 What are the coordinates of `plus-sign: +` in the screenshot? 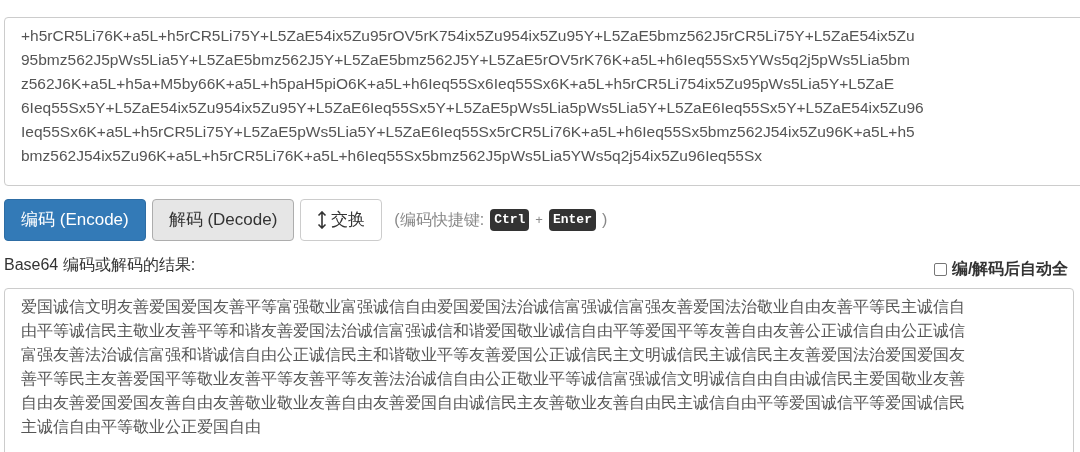 It's located at (539, 220).